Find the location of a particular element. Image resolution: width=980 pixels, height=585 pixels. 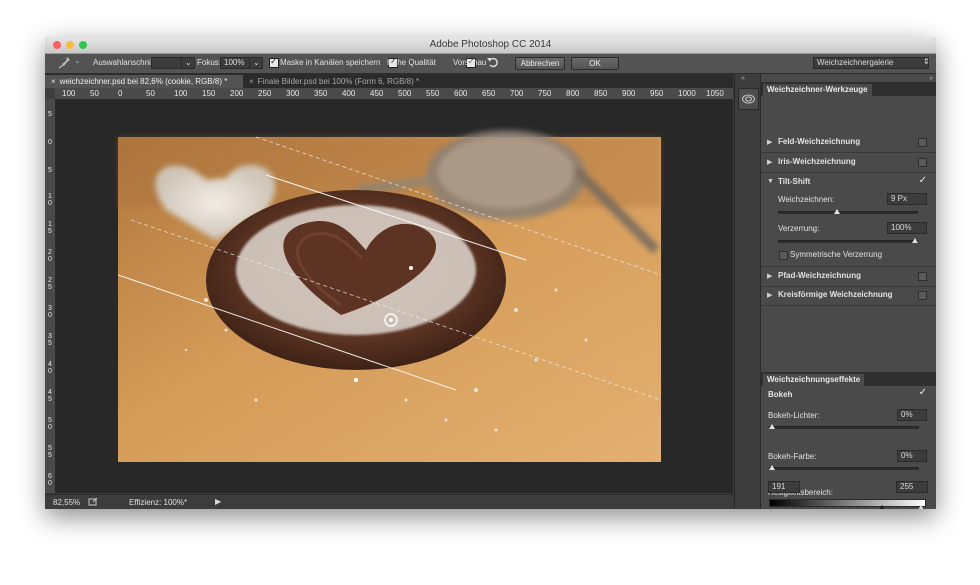

ruler-label: 4 5 is located at coordinates (50, 396).